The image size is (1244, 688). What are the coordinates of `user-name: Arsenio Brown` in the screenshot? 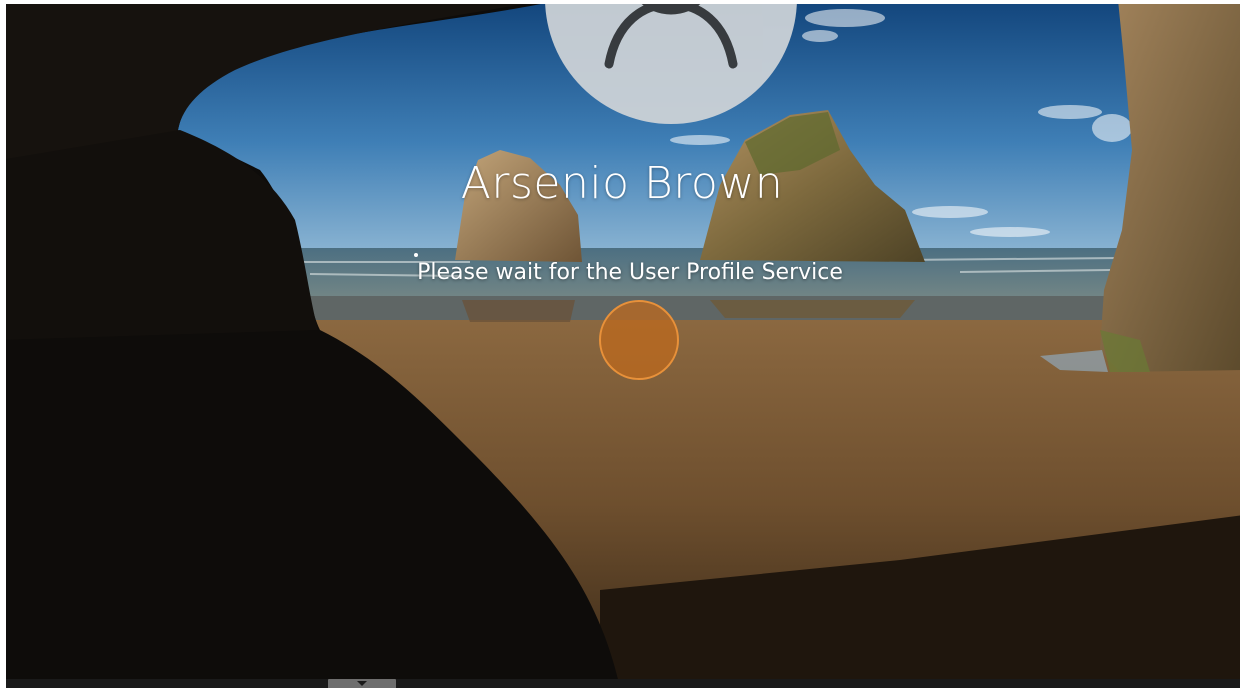 It's located at (622, 183).